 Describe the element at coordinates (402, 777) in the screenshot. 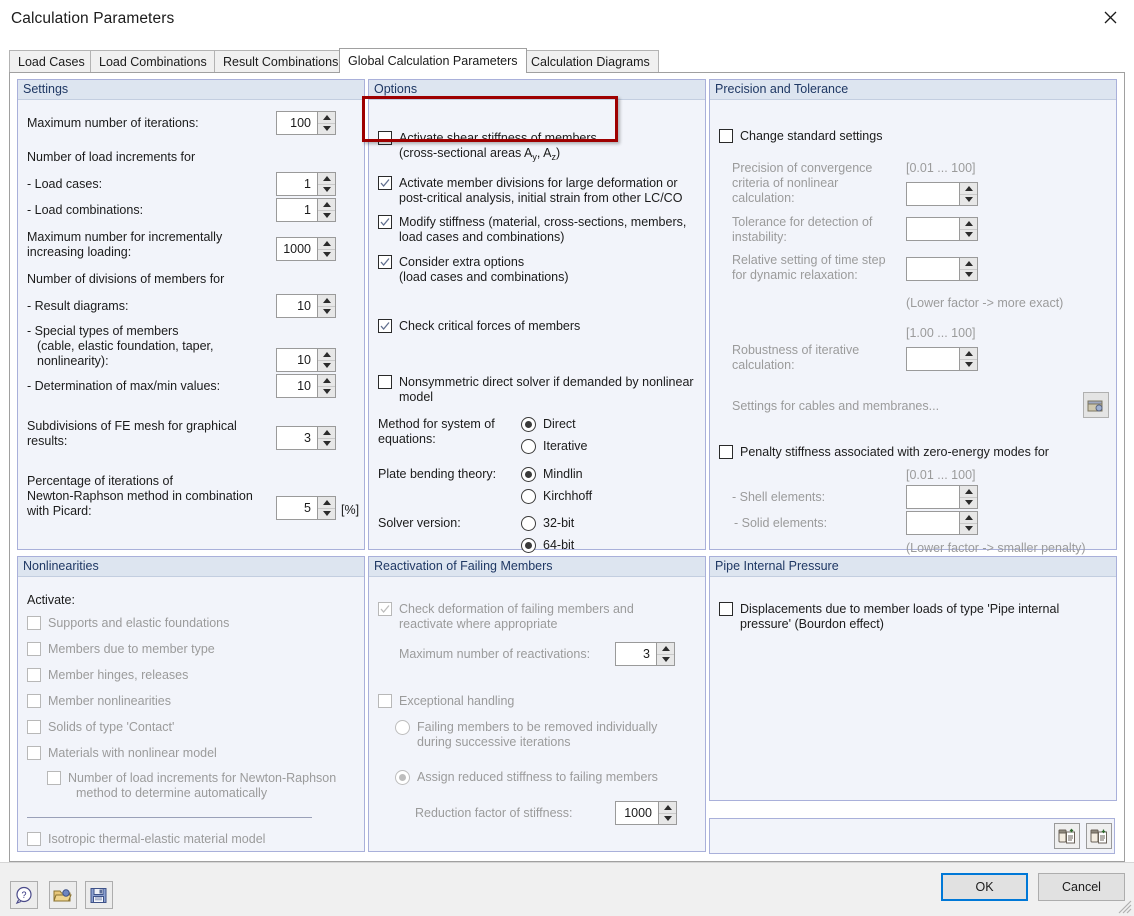

I see `assign-reduced-stiffness-radio` at that location.